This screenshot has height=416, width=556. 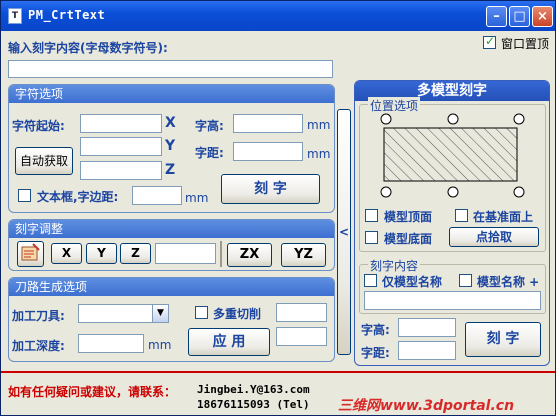 I want to click on toolpath-header: 刀路生成选项, so click(x=171, y=287).